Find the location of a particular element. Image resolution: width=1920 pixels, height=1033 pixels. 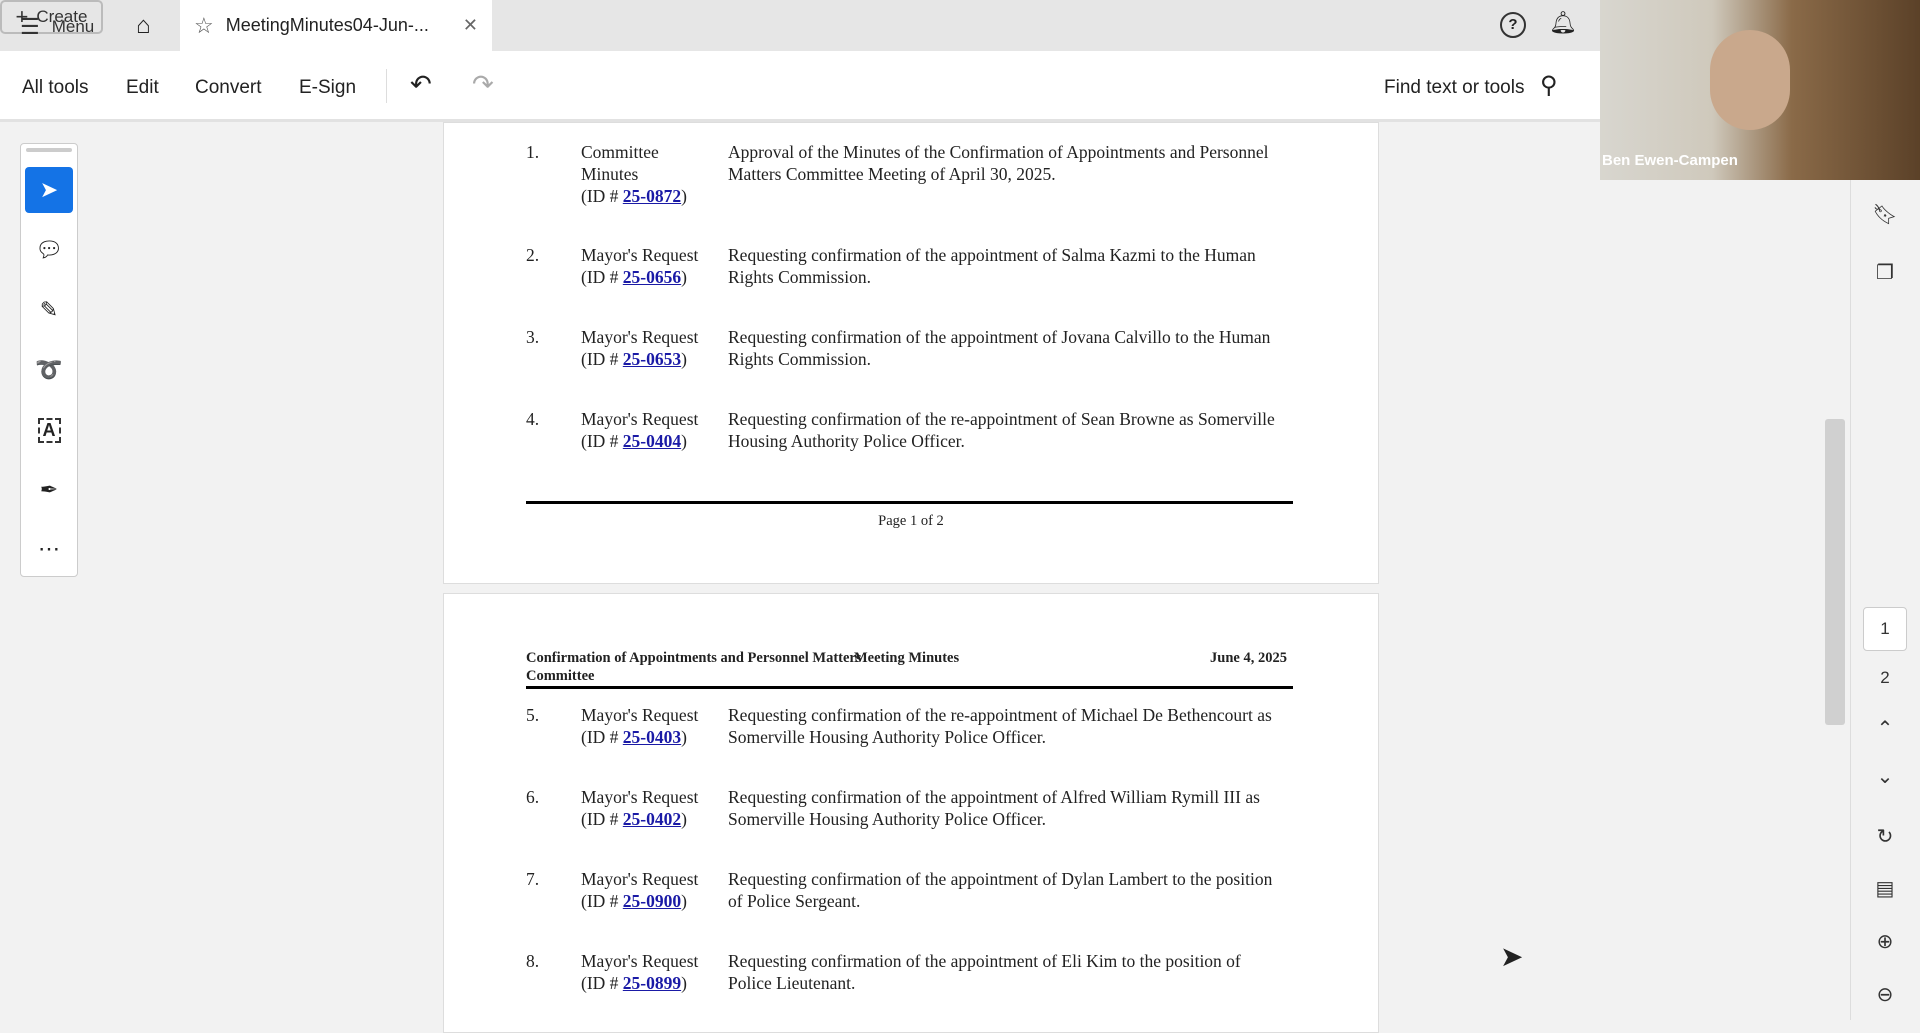

footer-rule is located at coordinates (909, 502).